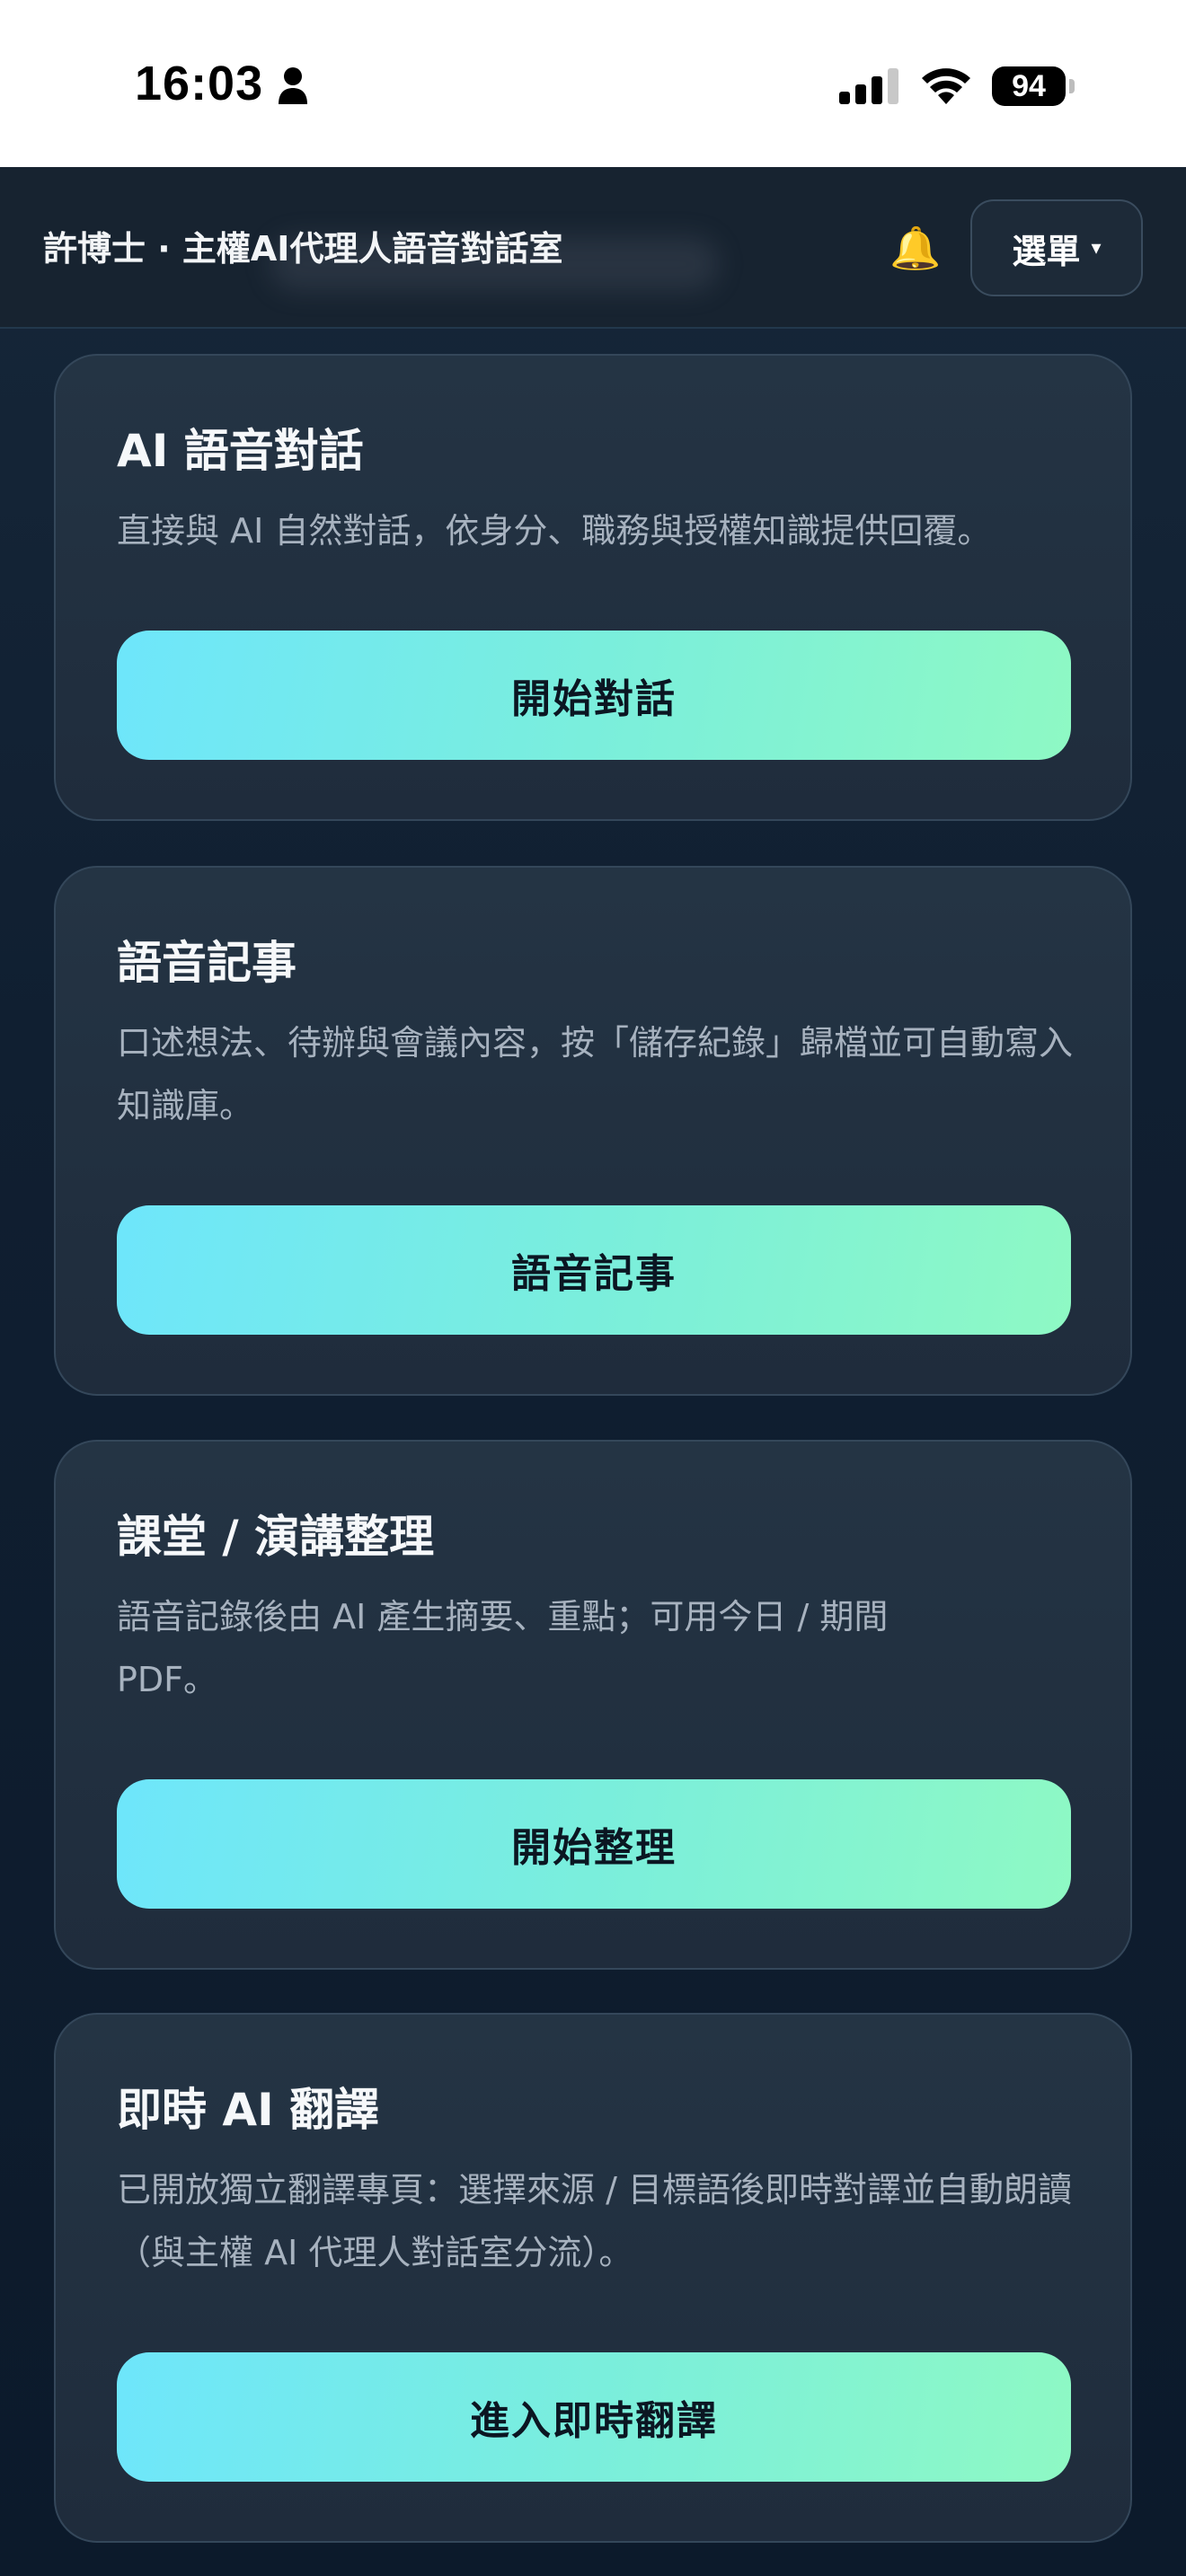  Describe the element at coordinates (554, 531) in the screenshot. I see `card-description: 直接與 AI 自然對話，依身分、職務與授權知識提供回覆。` at that location.